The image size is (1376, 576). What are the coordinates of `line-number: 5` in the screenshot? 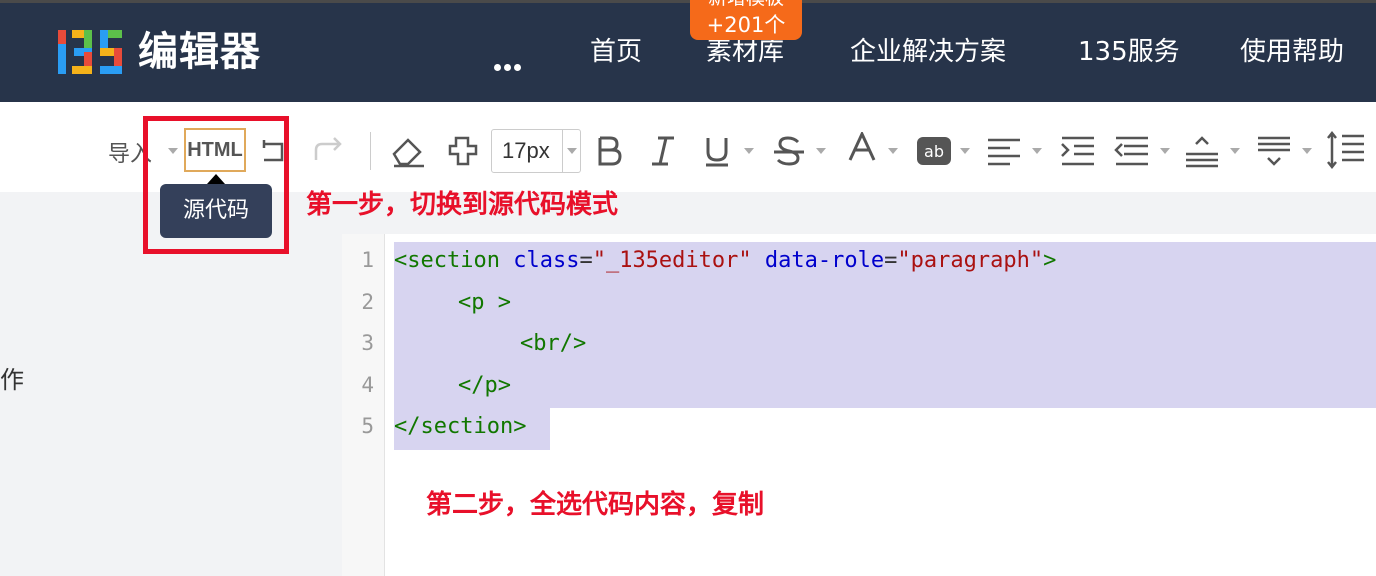 It's located at (367, 426).